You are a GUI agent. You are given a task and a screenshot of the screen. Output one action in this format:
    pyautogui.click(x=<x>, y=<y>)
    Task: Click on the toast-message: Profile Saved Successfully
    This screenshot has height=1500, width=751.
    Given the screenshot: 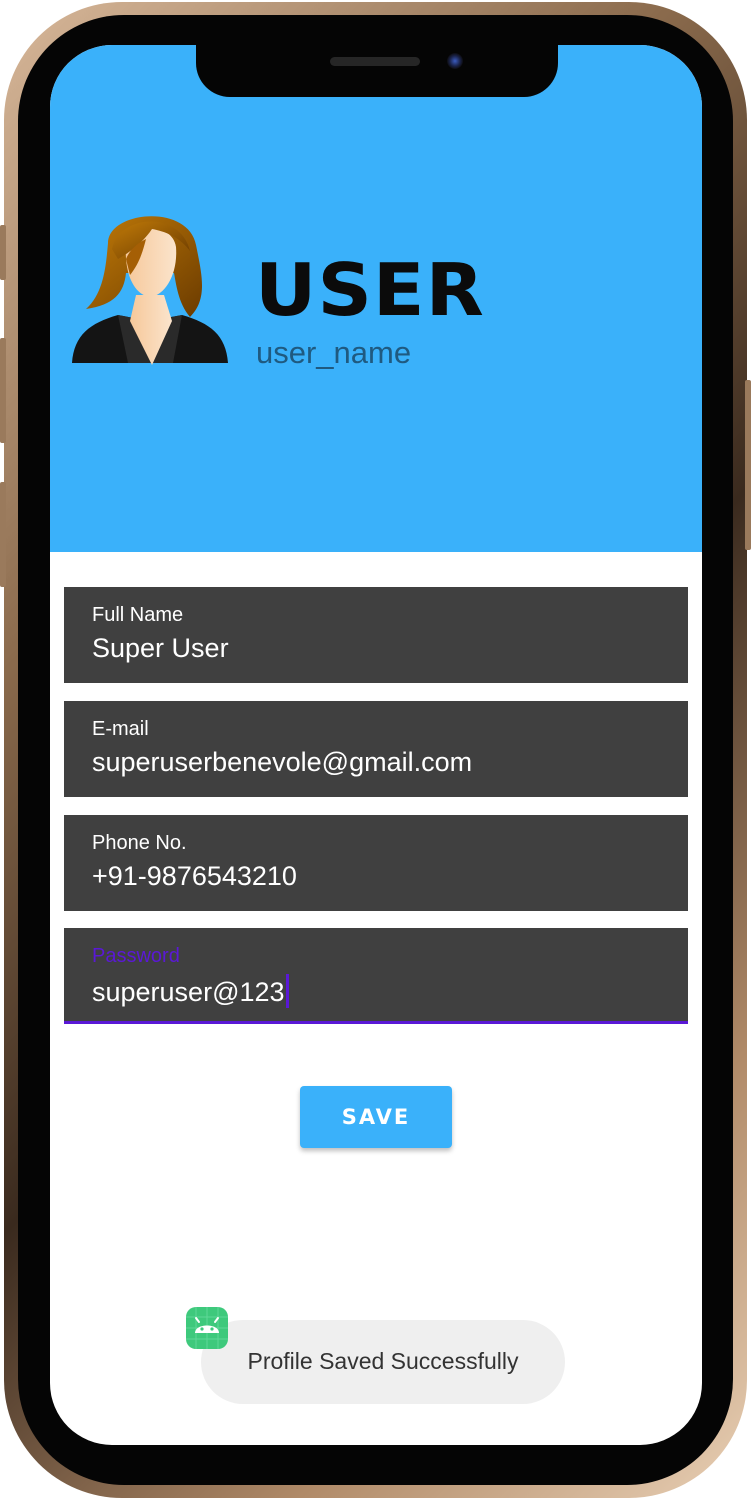 What is the action you would take?
    pyautogui.click(x=383, y=1361)
    